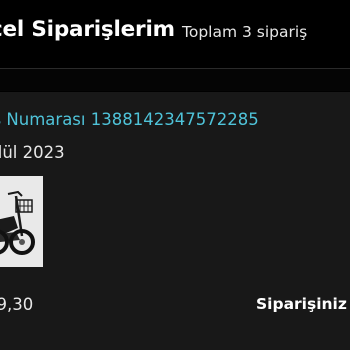 This screenshot has height=350, width=350. What do you see at coordinates (87, 29) in the screenshot?
I see `page-title: cel Siparişlerim` at bounding box center [87, 29].